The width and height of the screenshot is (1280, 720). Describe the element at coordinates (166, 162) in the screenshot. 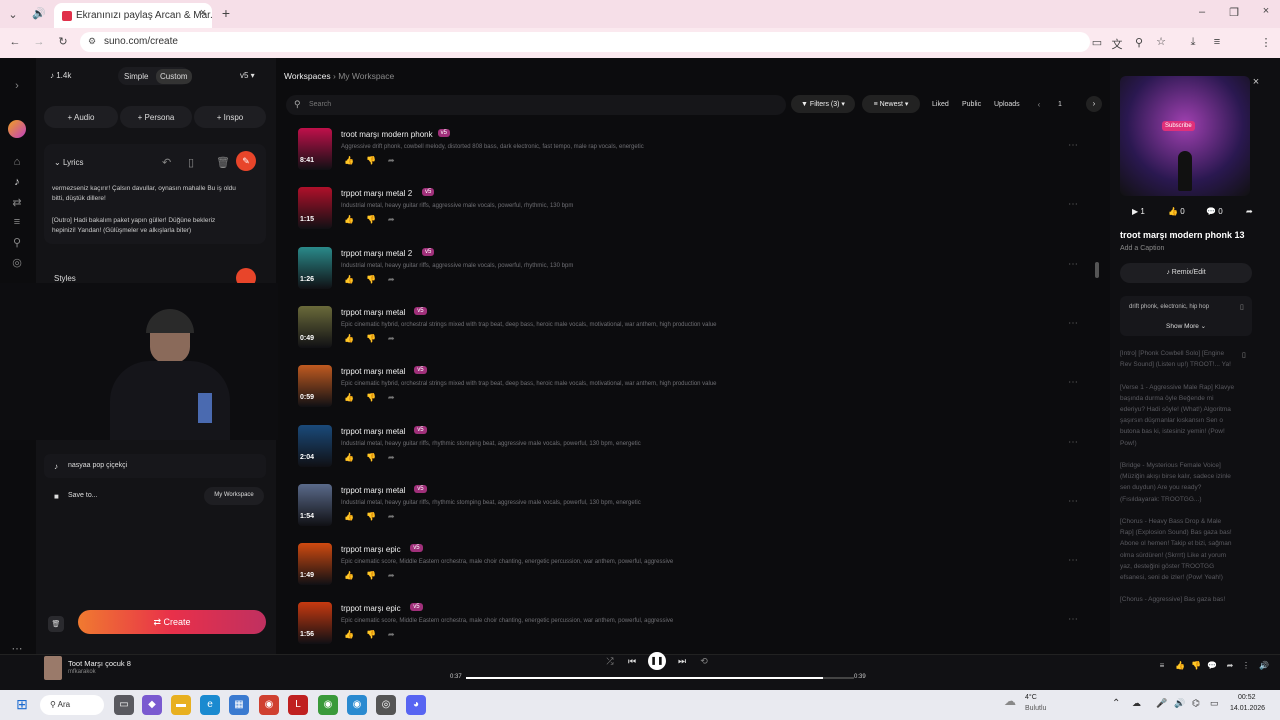

I see `undo-icon: ↶` at that location.